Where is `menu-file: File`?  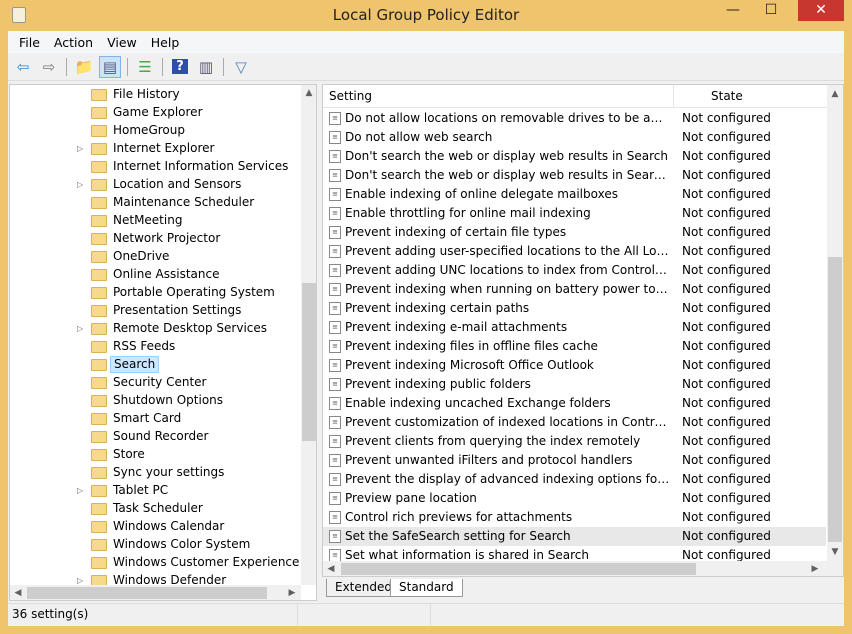 menu-file: File is located at coordinates (29, 42).